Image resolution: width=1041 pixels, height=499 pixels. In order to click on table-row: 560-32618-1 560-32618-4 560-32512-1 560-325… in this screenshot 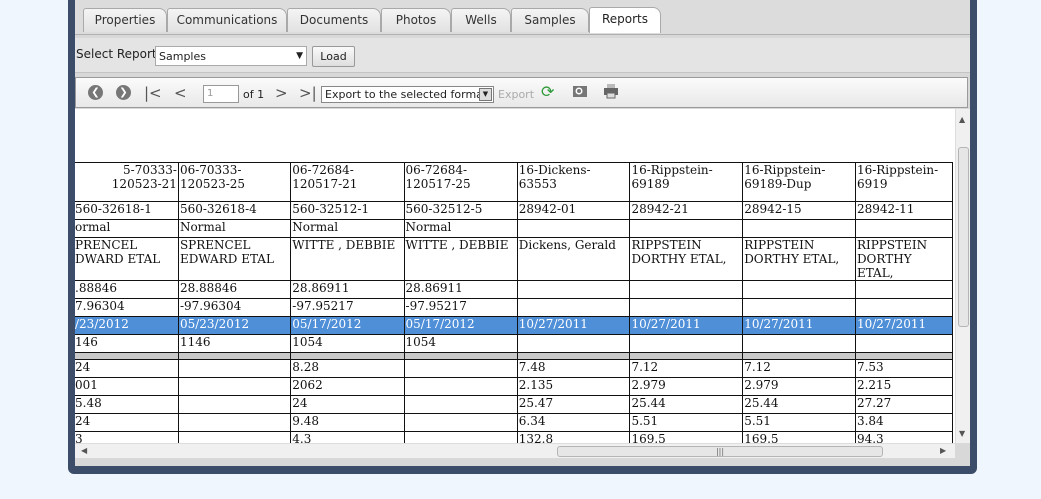, I will do `click(514, 210)`.